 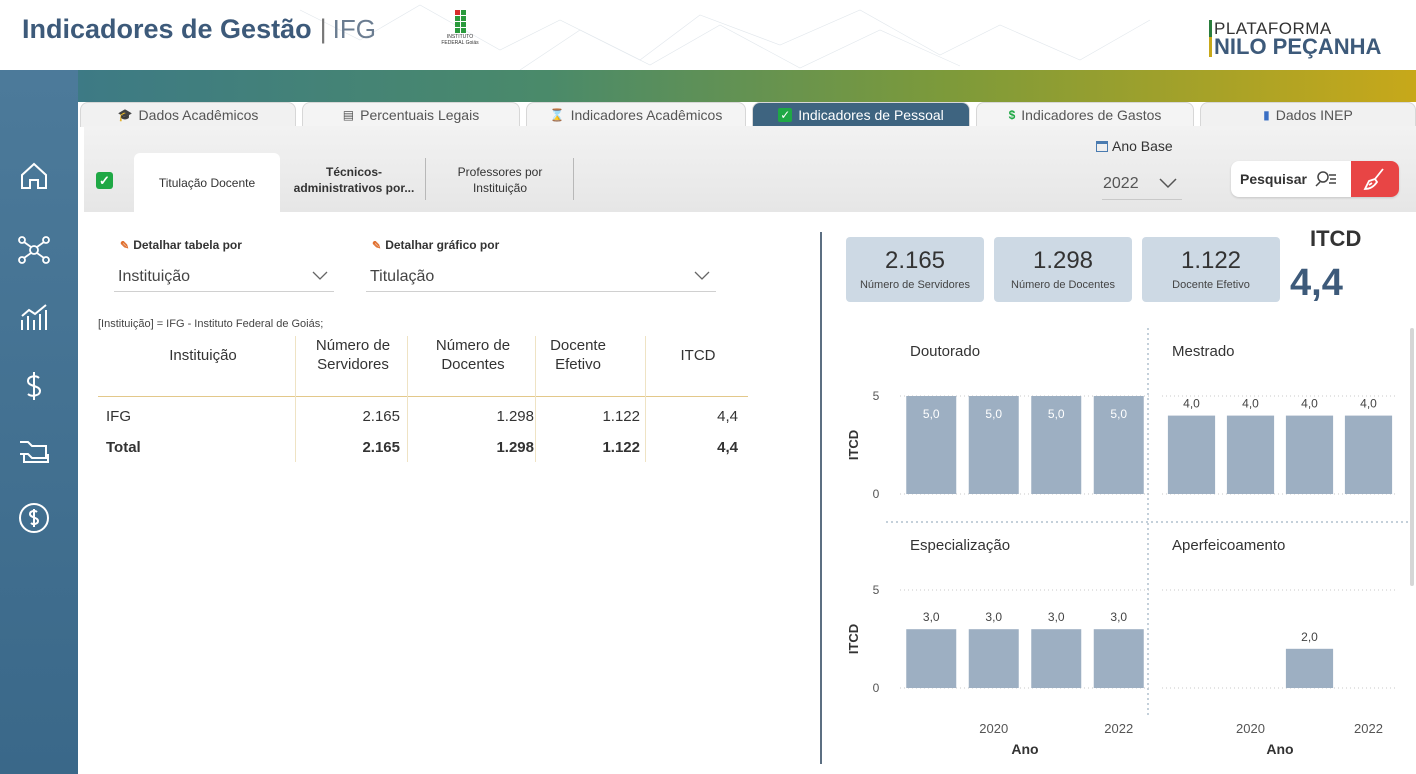 What do you see at coordinates (34, 386) in the screenshot?
I see `dollar-icon` at bounding box center [34, 386].